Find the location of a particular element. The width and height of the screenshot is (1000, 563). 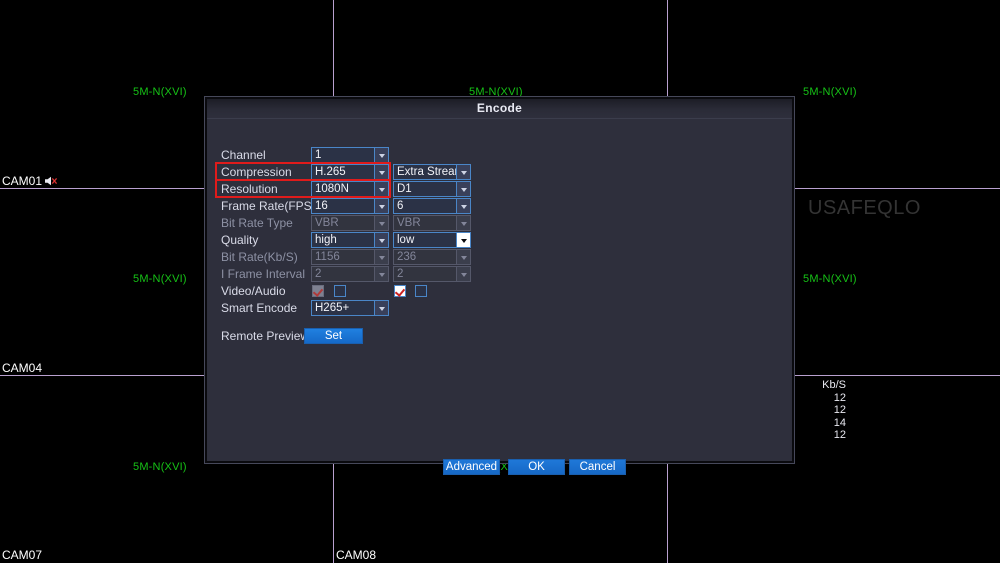

compression-select-main-value: H.265 is located at coordinates (330, 172).